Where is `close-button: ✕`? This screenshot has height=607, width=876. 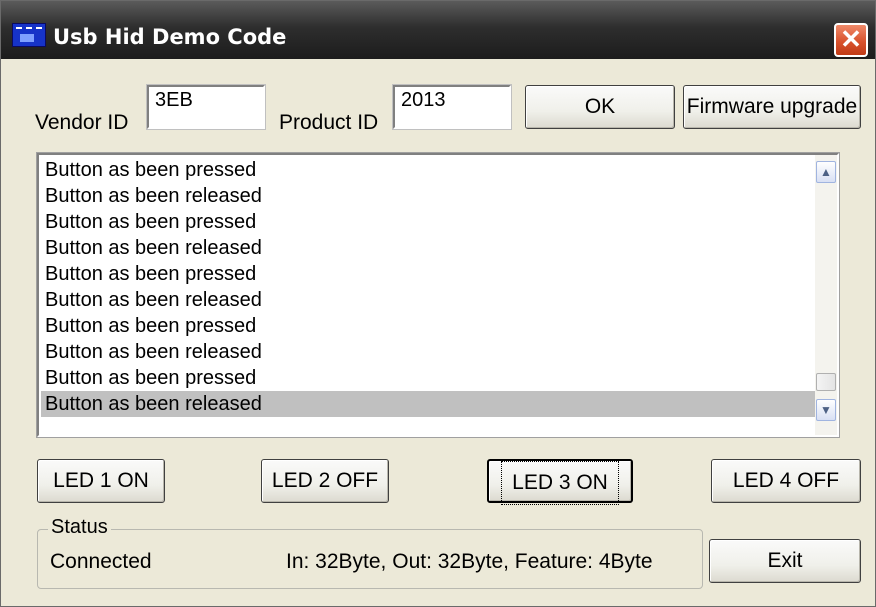
close-button: ✕ is located at coordinates (851, 40).